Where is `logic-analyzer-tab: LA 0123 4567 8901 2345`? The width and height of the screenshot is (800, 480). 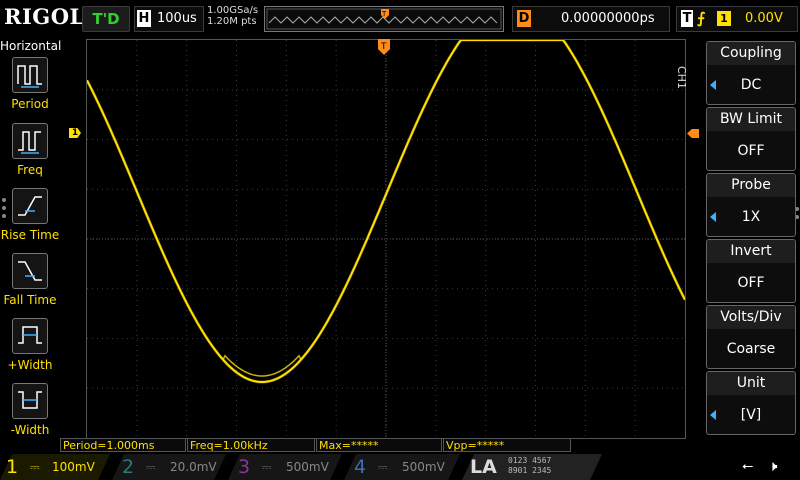
logic-analyzer-tab: LA 0123 4567 8901 2345 is located at coordinates (532, 467).